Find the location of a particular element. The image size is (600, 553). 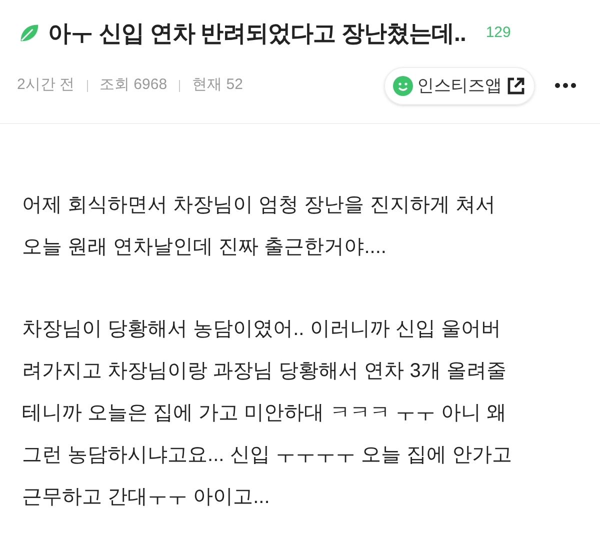

leaf-icon is located at coordinates (29, 33).